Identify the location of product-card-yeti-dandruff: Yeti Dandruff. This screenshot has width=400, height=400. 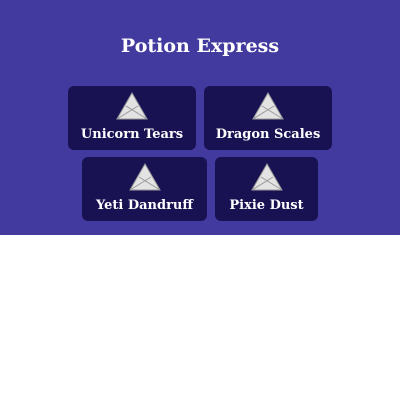
(144, 189).